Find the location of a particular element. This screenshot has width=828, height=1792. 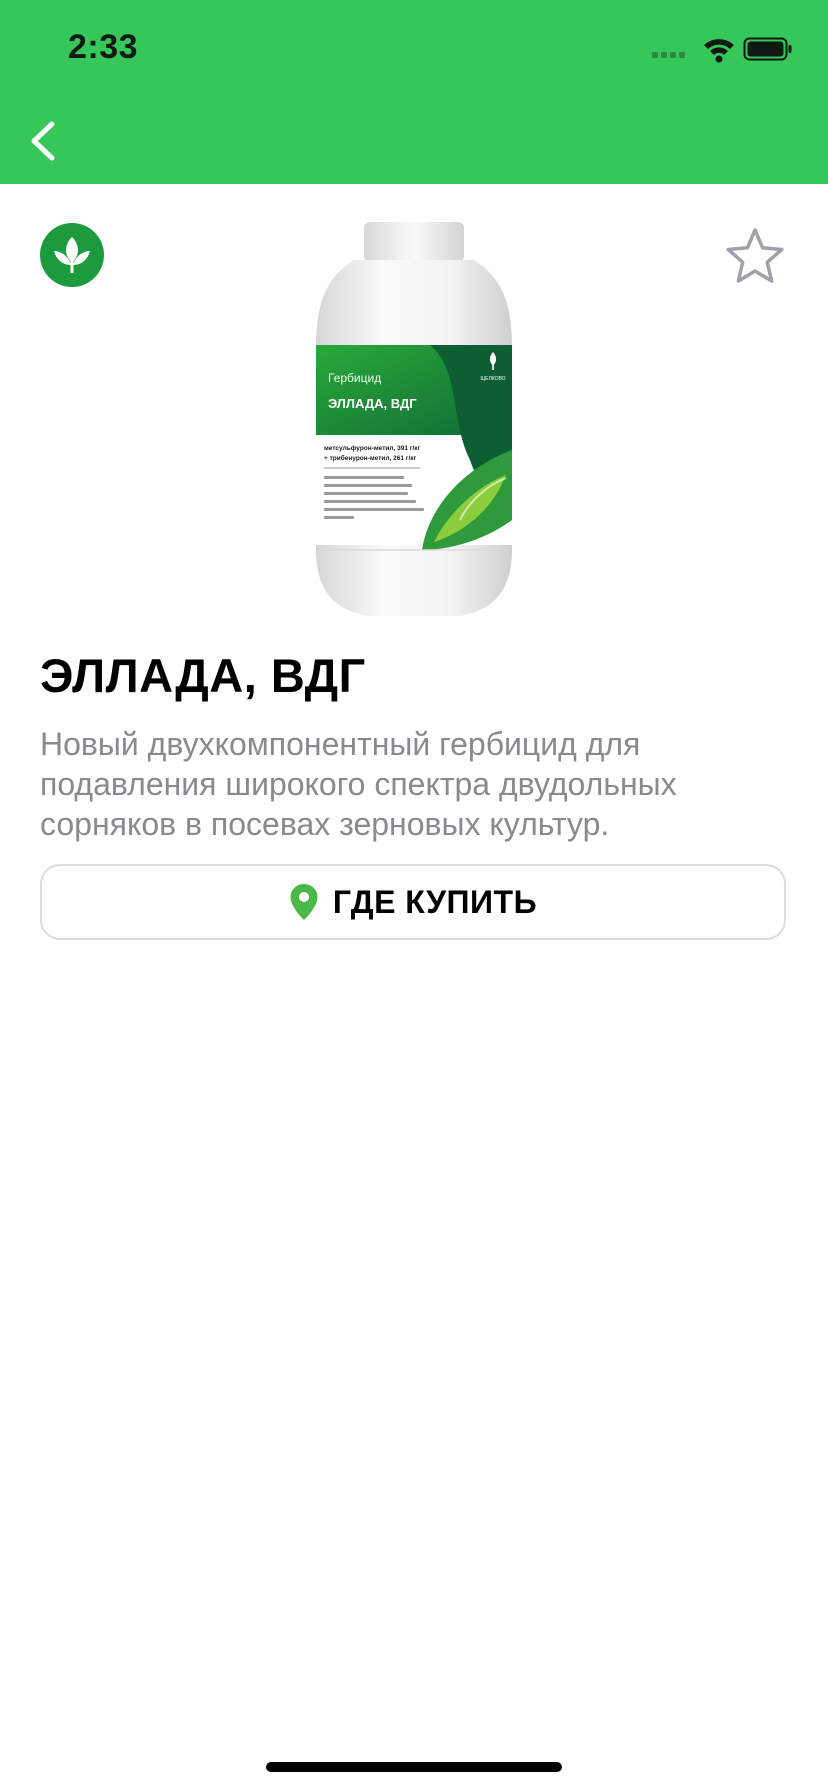

package-category: Гербицид is located at coordinates (354, 378).